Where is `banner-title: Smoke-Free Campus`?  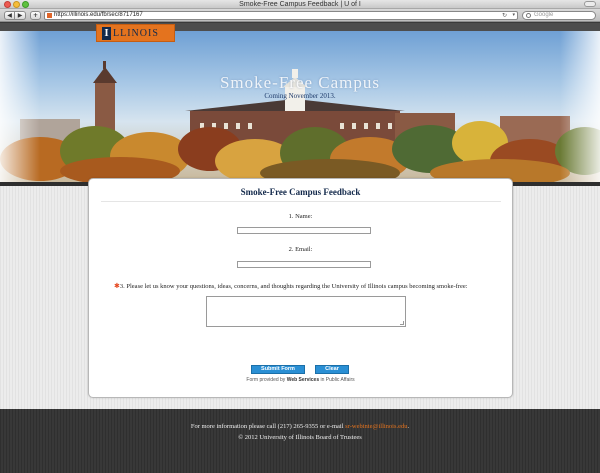
banner-title: Smoke-Free Campus is located at coordinates (300, 82).